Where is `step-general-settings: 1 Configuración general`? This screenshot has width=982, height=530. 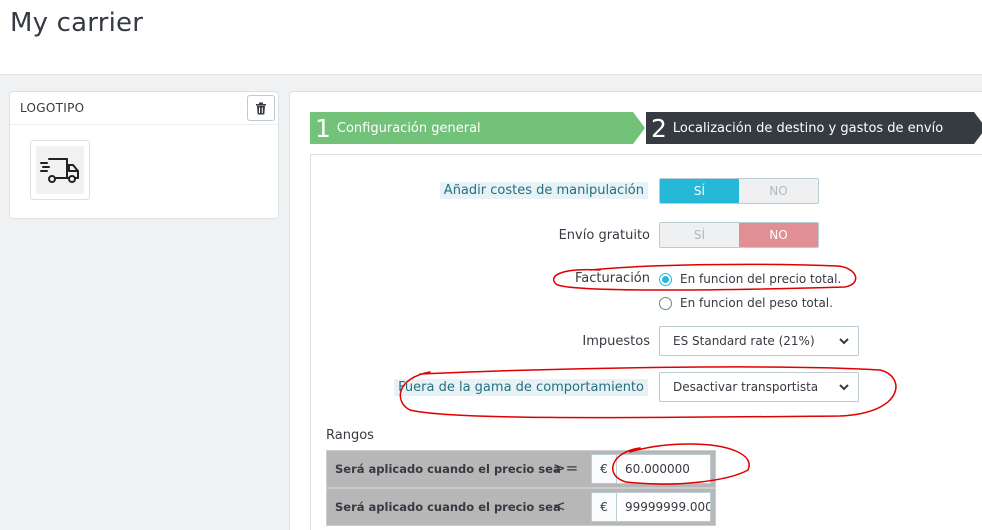
step-general-settings: 1 Configuración general is located at coordinates (477, 128).